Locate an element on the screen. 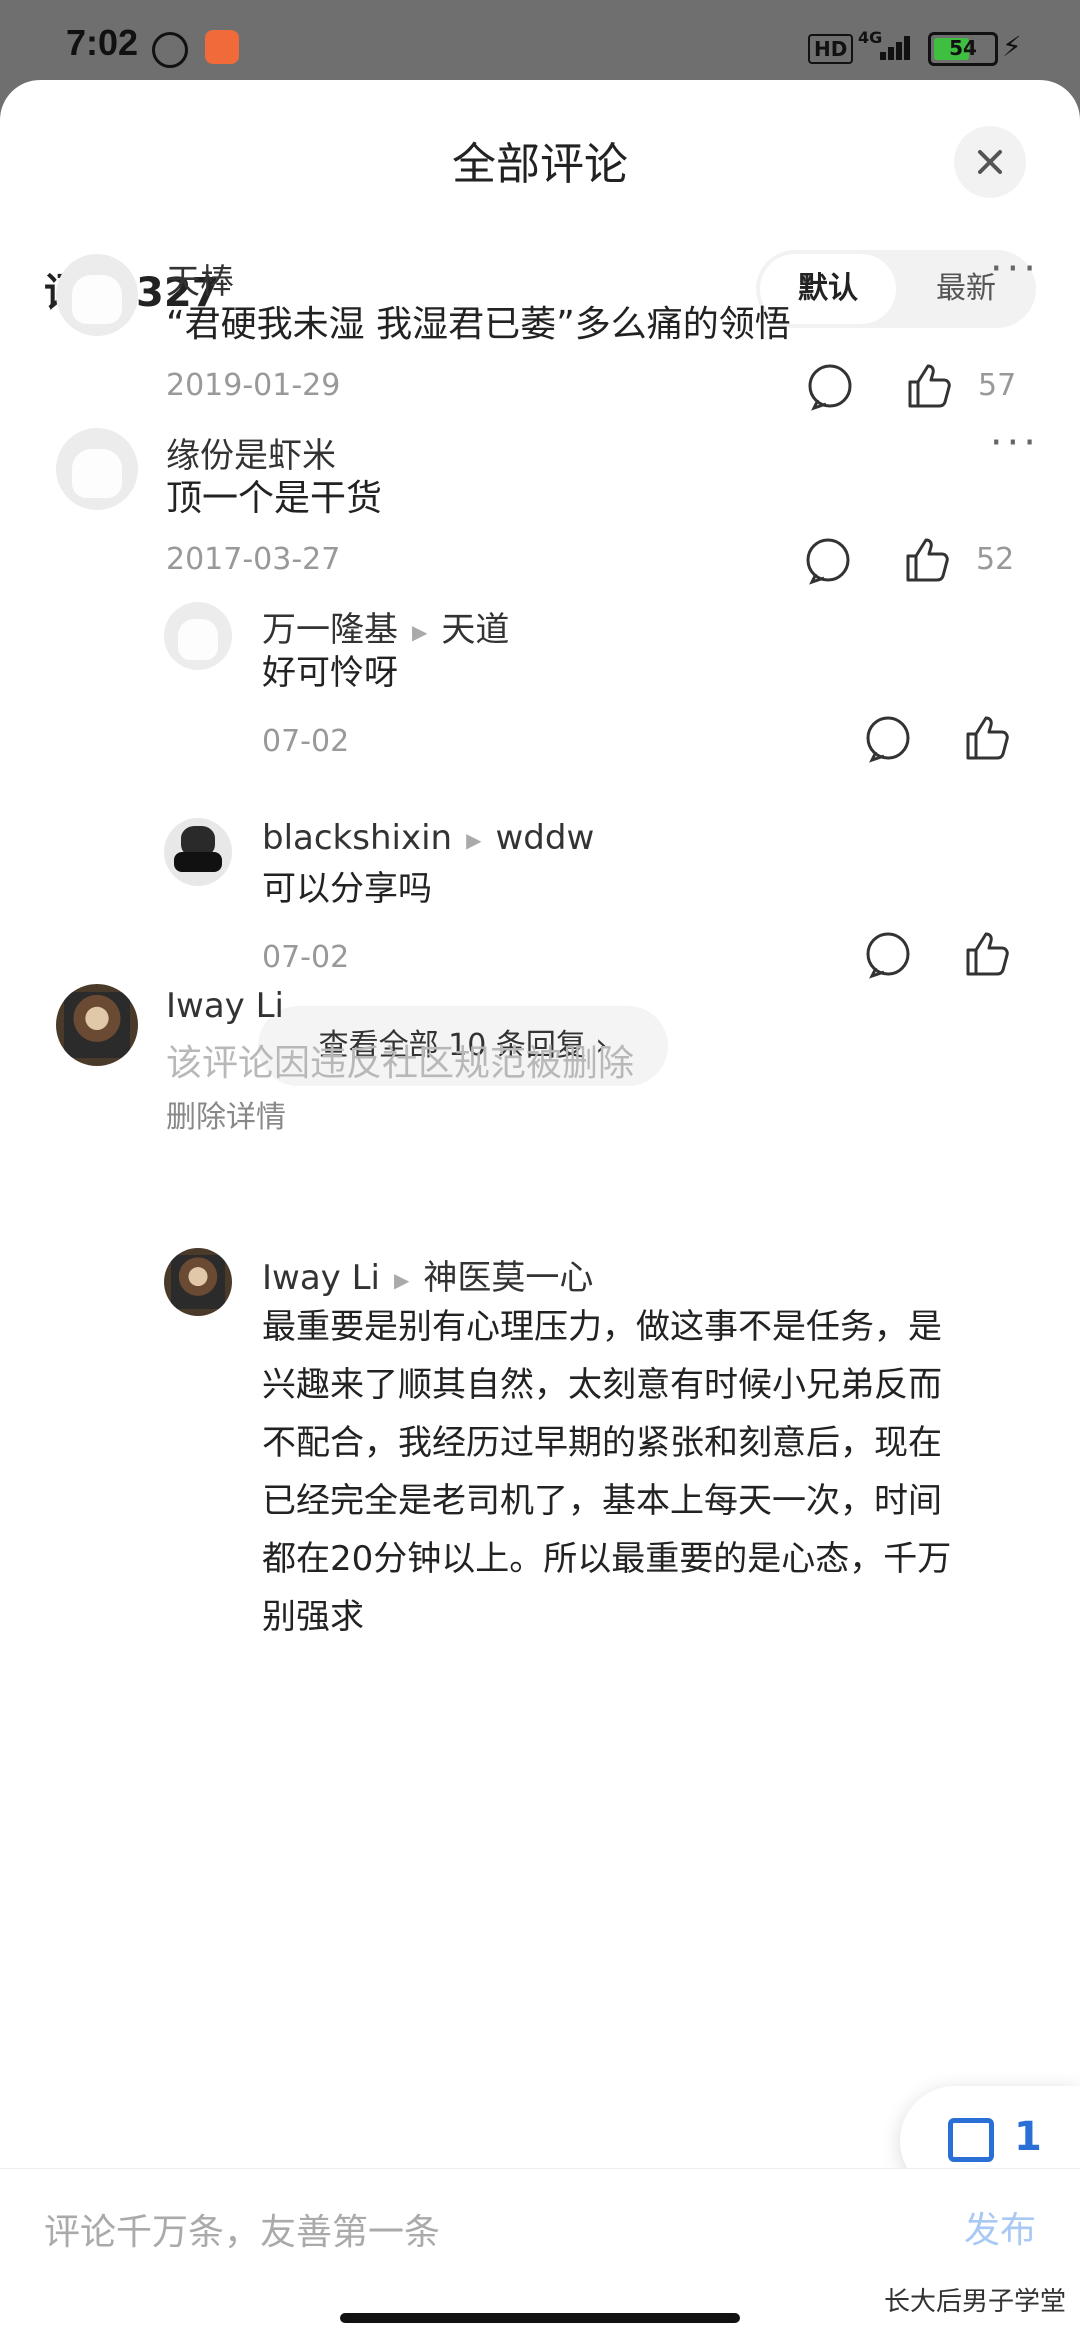 The image size is (1080, 2341). reply-text-line: 不配合，我经历过早期的紧张和刻意后，现在 is located at coordinates (602, 1443).